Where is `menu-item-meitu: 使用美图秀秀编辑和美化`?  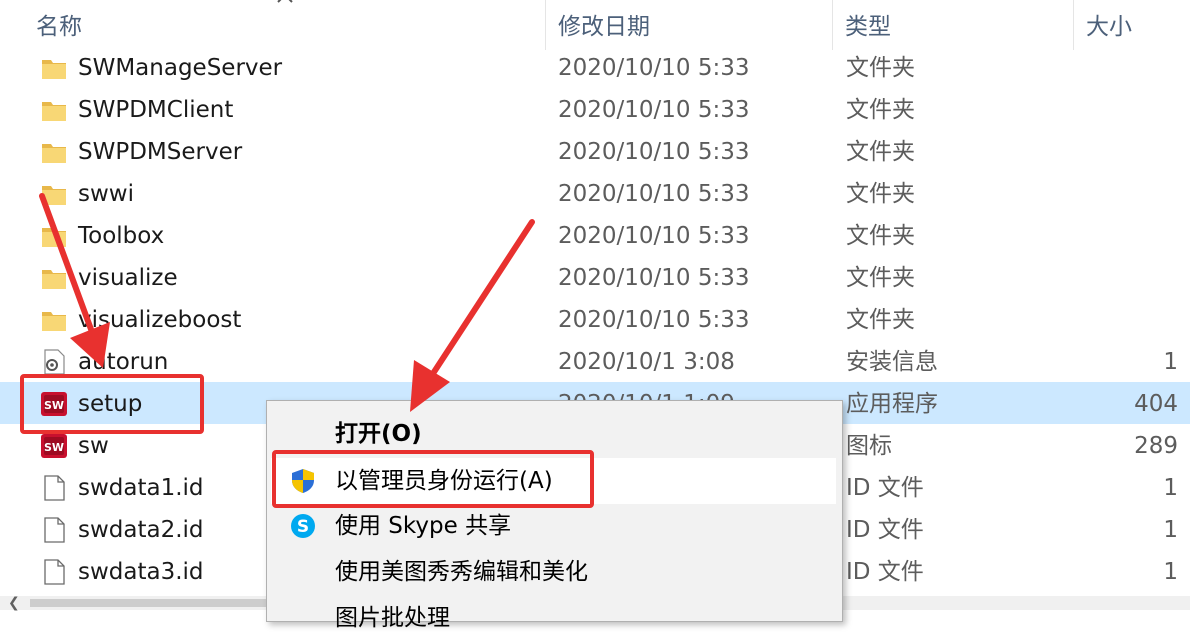
menu-item-meitu: 使用美图秀秀编辑和美化 is located at coordinates (554, 572).